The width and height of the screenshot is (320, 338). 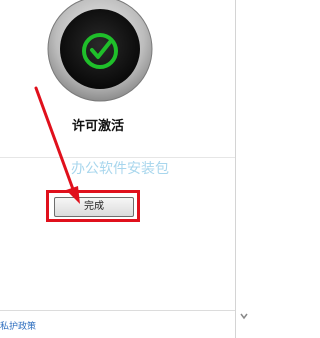 I want to click on activation-title: 许可激活, so click(x=98, y=125).